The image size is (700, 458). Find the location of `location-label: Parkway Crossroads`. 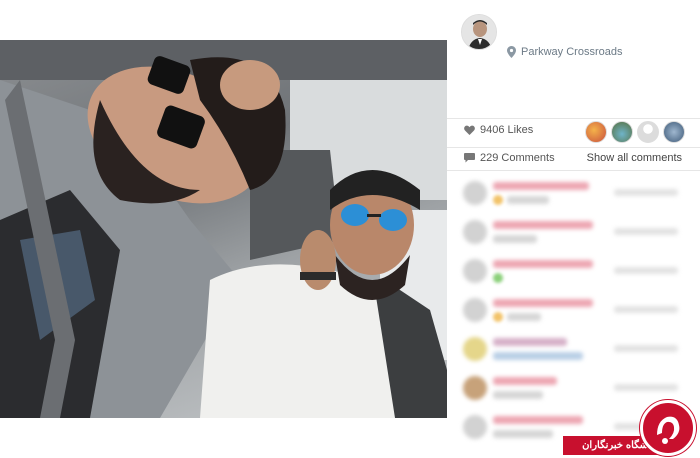

location-label: Parkway Crossroads is located at coordinates (572, 52).